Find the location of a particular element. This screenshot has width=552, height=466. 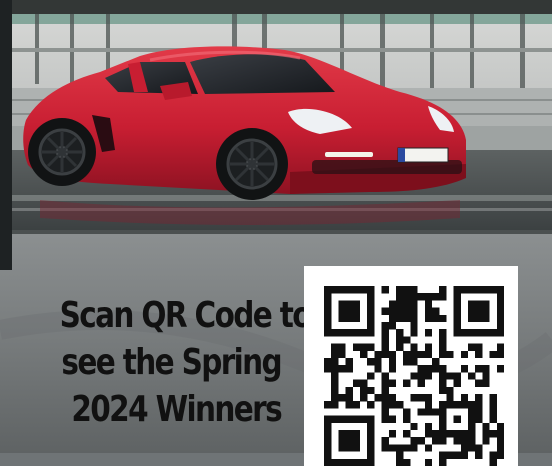

headline-line-3: 2024 Winners is located at coordinates (176, 409).